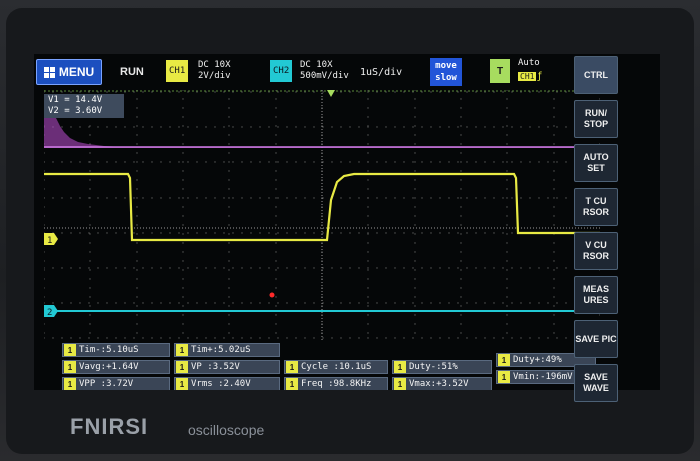  I want to click on measure-freq: 1 Freq :98.8KHz, so click(336, 383).